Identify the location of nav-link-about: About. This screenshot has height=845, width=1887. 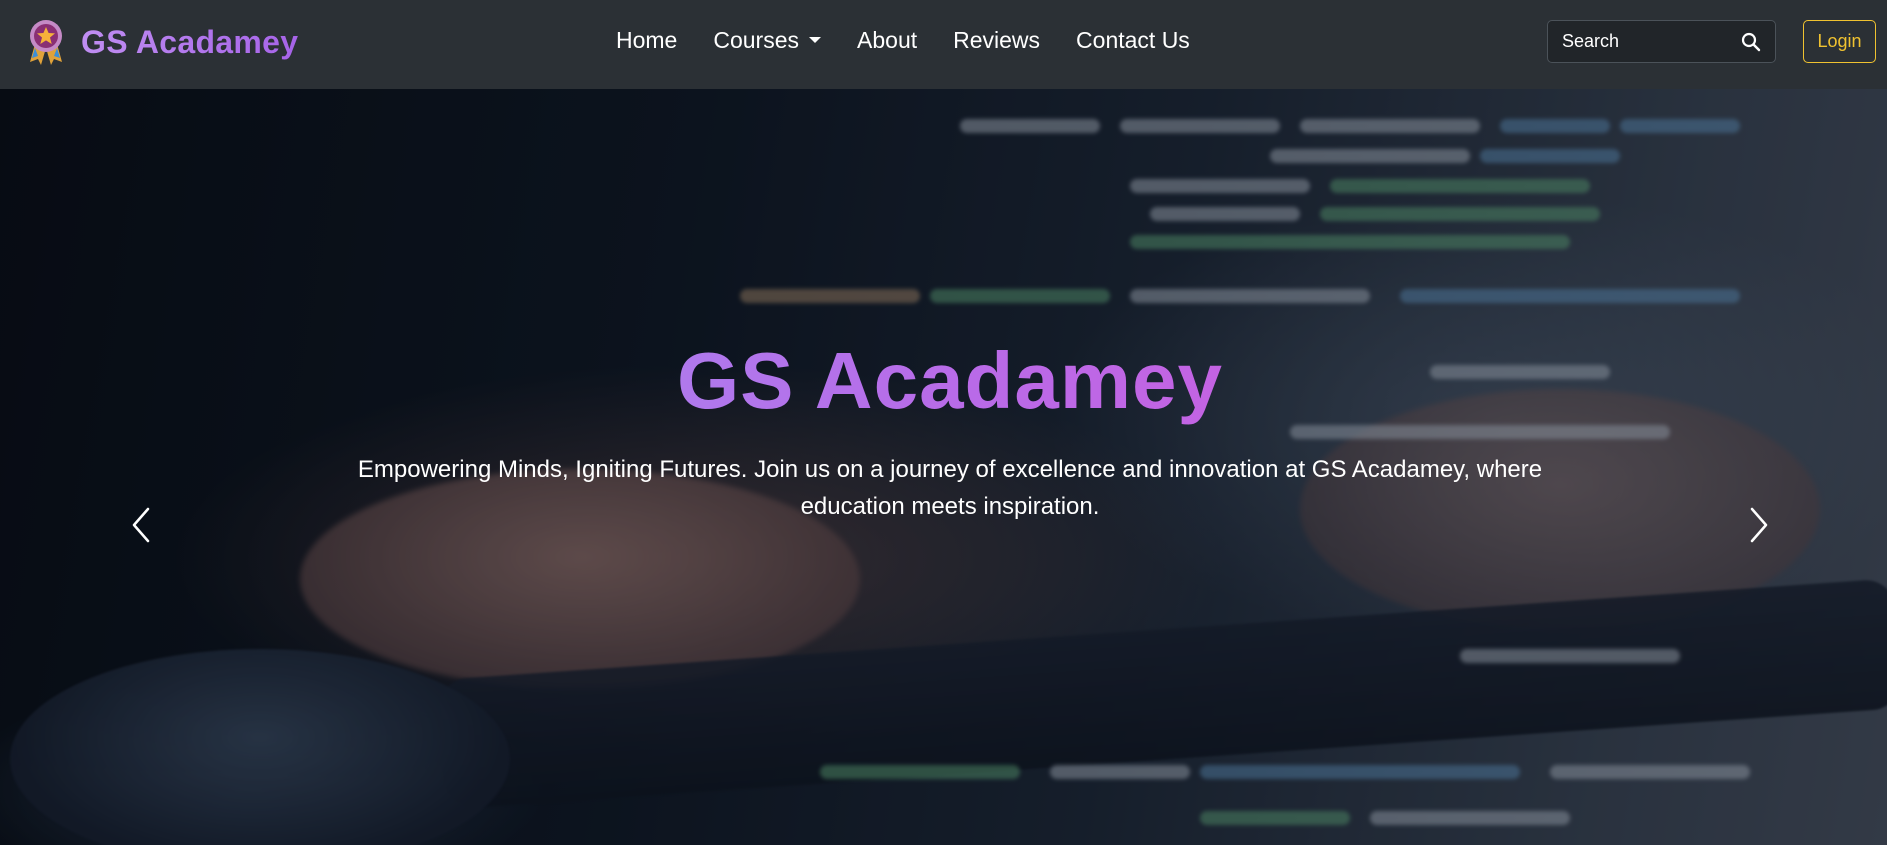
(887, 40).